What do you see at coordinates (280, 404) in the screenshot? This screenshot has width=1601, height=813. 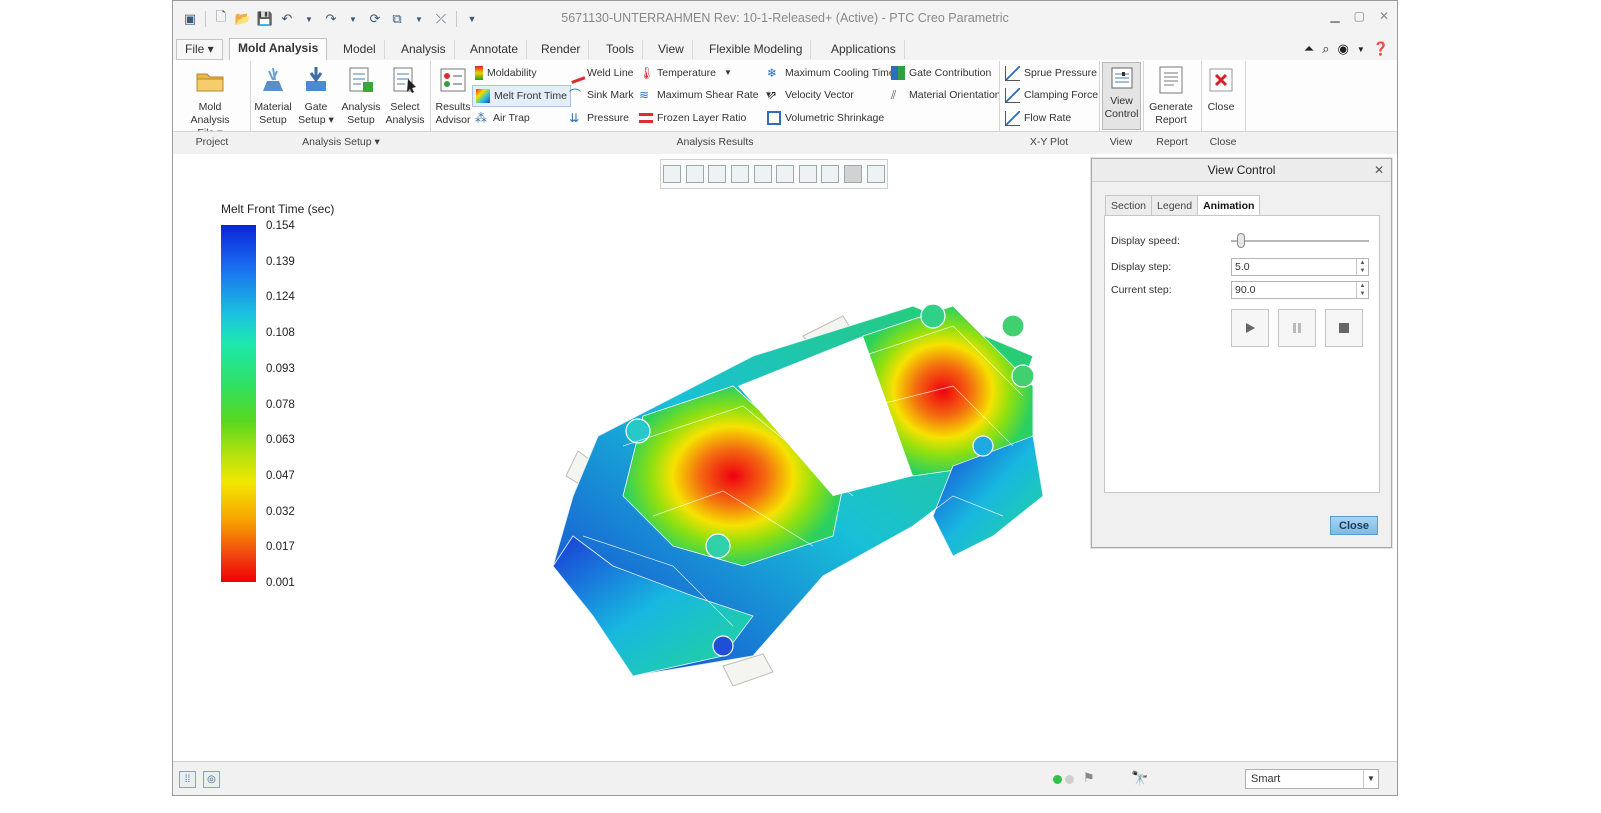 I see `legend-tick-label: 0.078` at bounding box center [280, 404].